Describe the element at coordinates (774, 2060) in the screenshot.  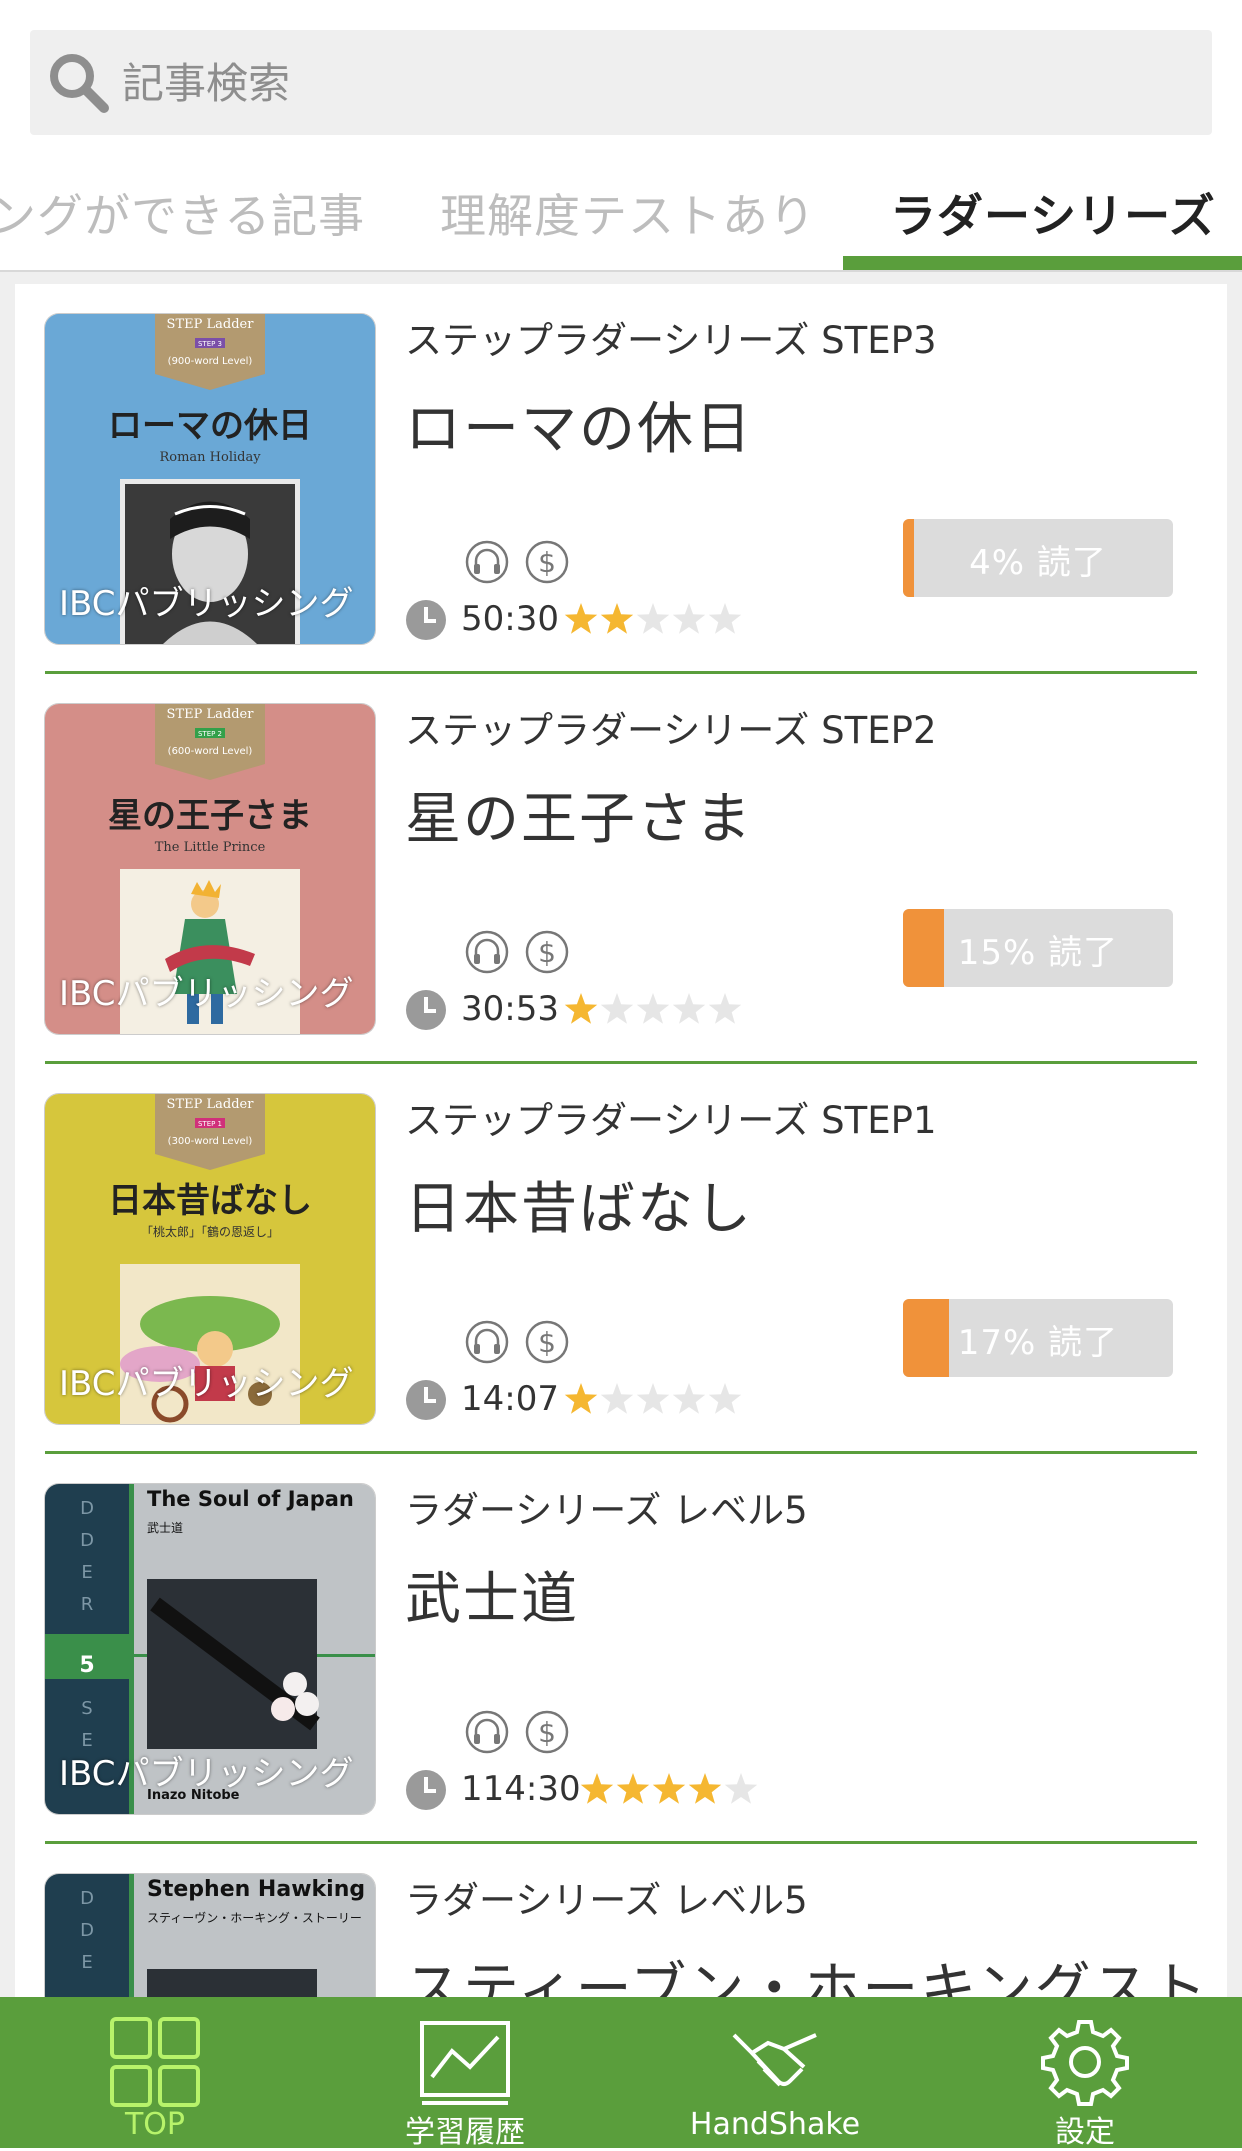
I see `handshake-icon` at that location.